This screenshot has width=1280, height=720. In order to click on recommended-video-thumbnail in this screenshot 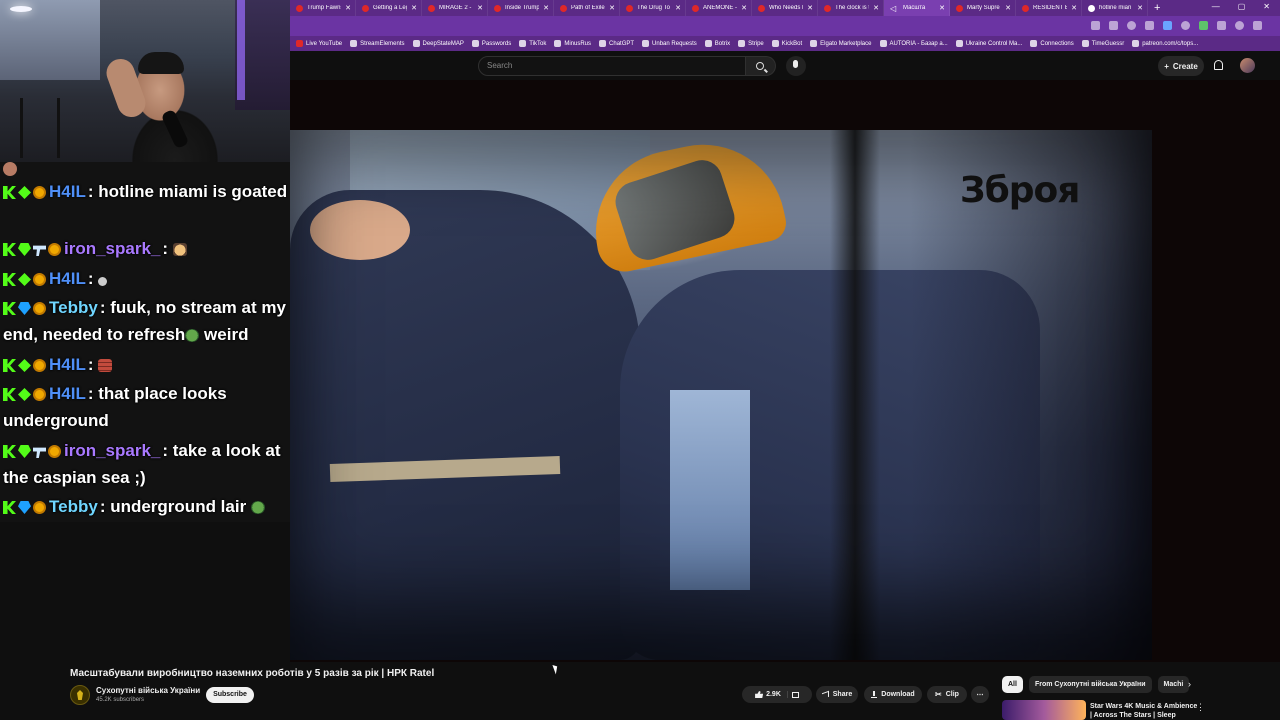, I will do `click(1044, 710)`.